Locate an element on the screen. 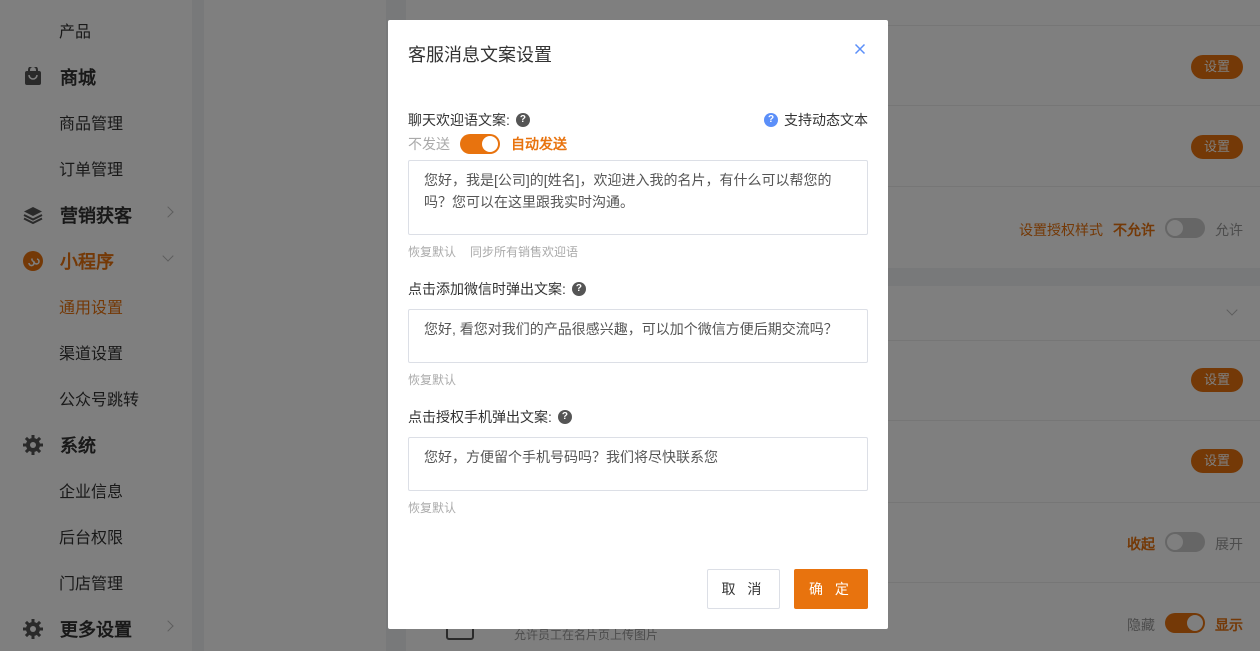 The image size is (1260, 651). cancel-button: 取 消 is located at coordinates (743, 589).